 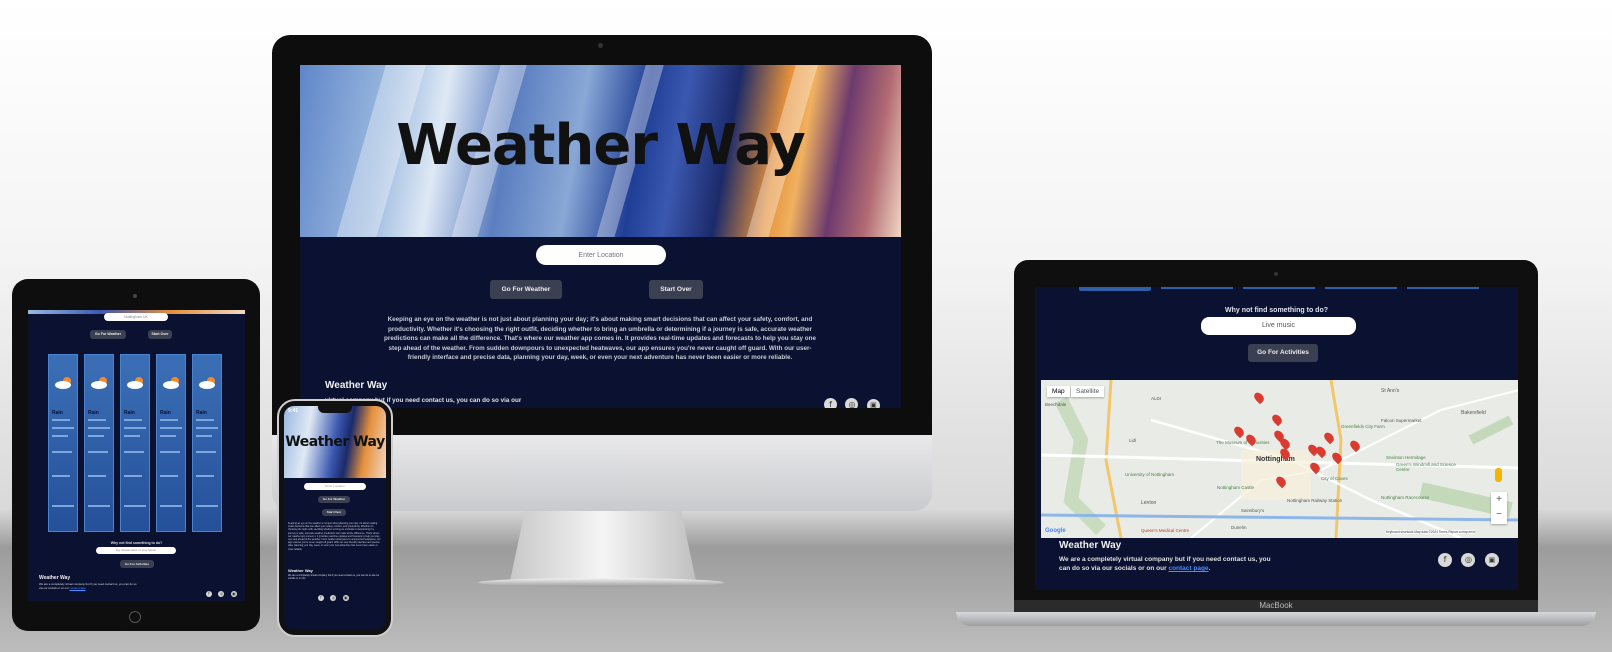 I want to click on activity-input: Live music, so click(x=1278, y=326).